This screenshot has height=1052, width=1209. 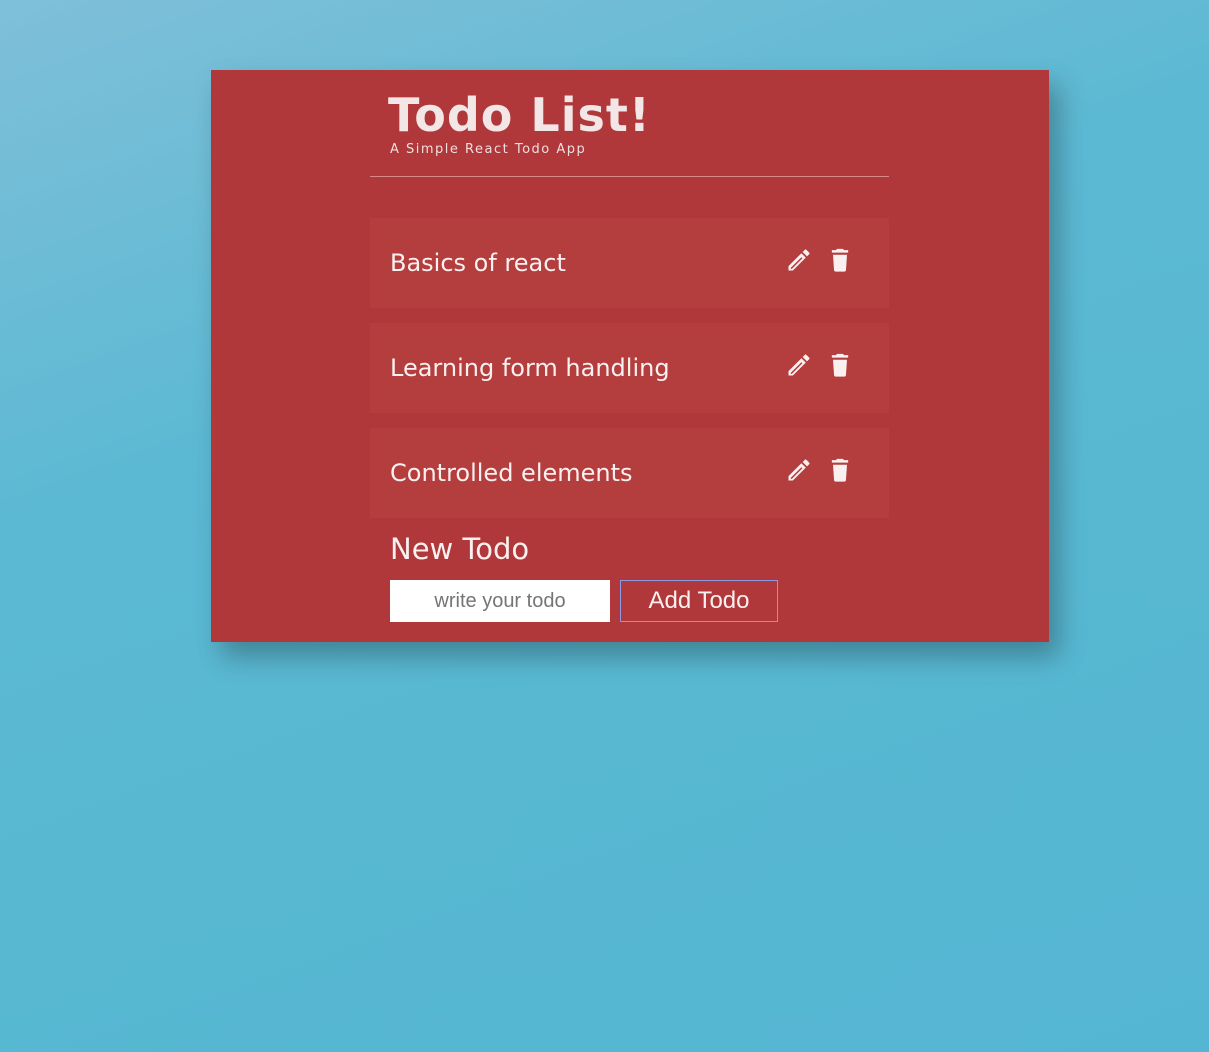 What do you see at coordinates (519, 115) in the screenshot?
I see `page-title: Todo List!` at bounding box center [519, 115].